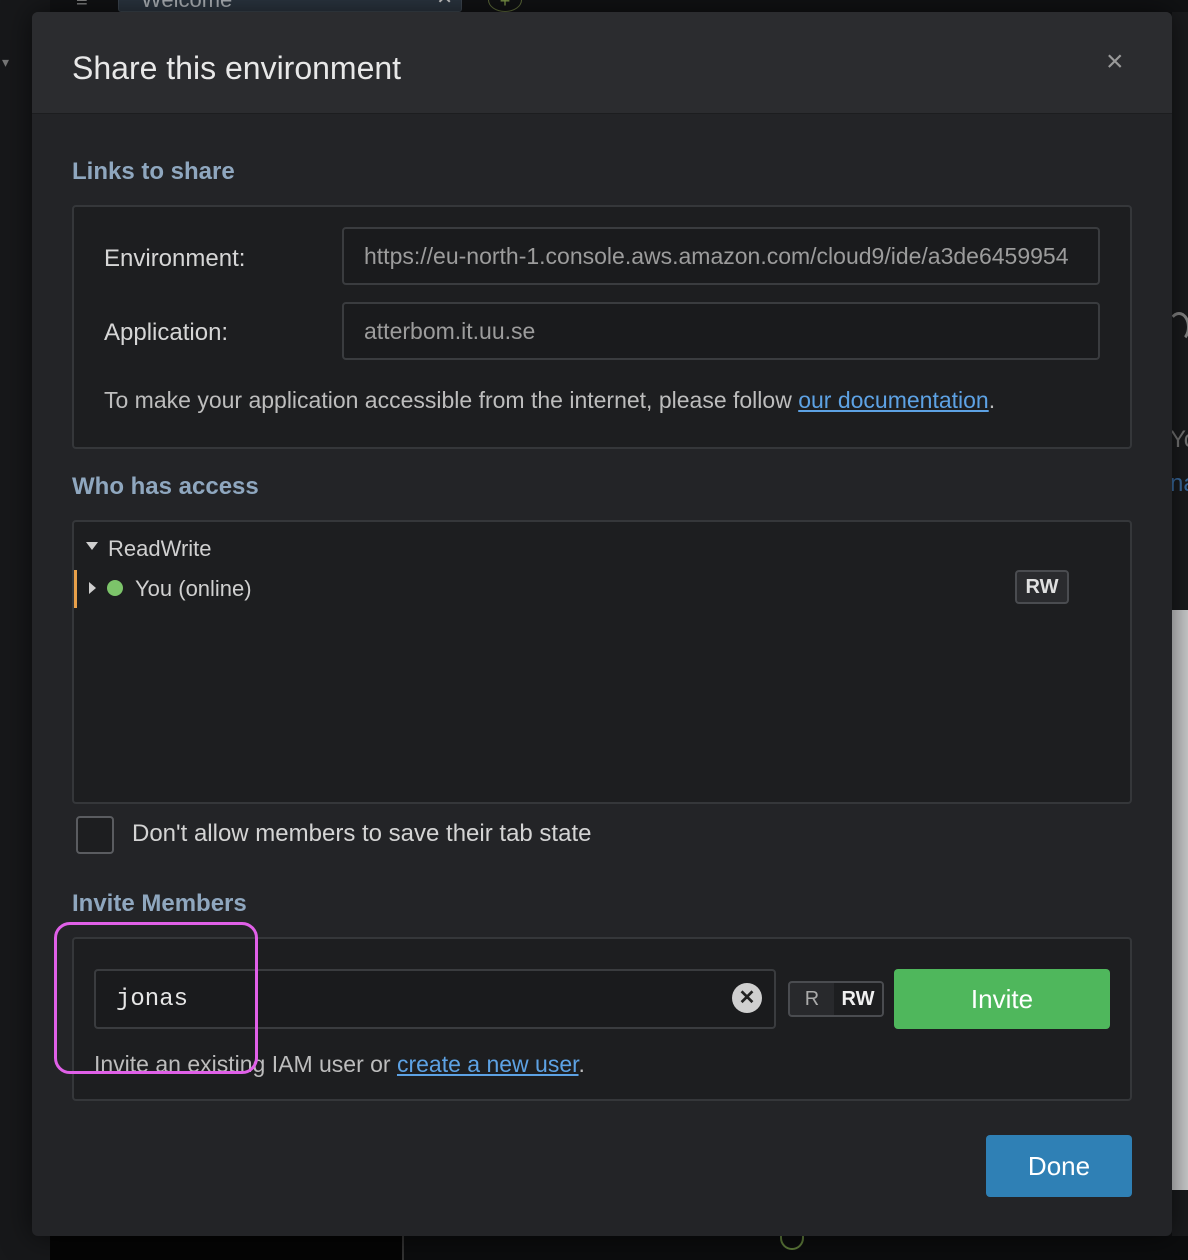 This screenshot has height=1260, width=1188. Describe the element at coordinates (488, 1064) in the screenshot. I see `create-user-link: create a new user` at that location.